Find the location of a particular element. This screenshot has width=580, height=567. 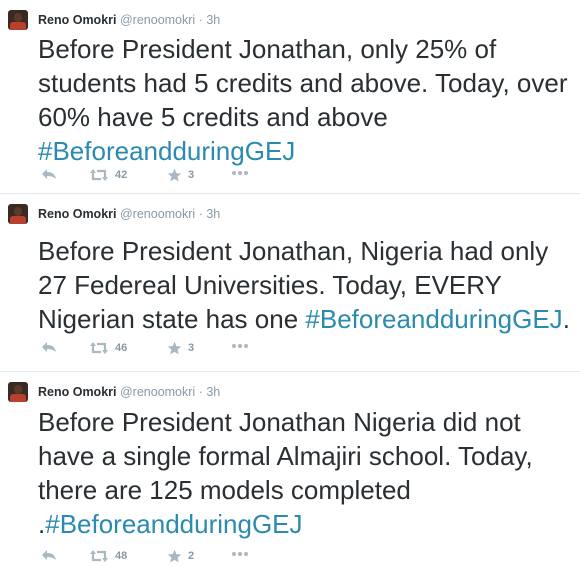

retweet-button: 48 is located at coordinates (108, 556).